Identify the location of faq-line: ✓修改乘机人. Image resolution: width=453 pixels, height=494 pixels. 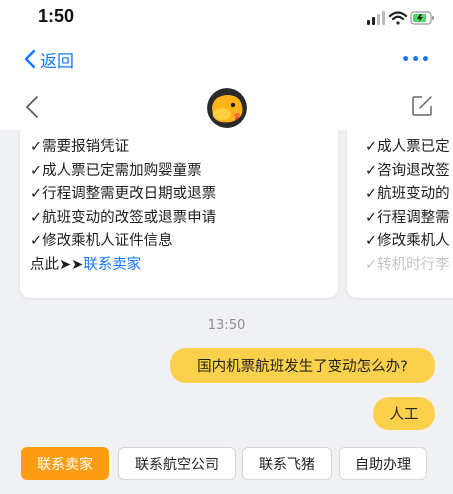
(407, 242).